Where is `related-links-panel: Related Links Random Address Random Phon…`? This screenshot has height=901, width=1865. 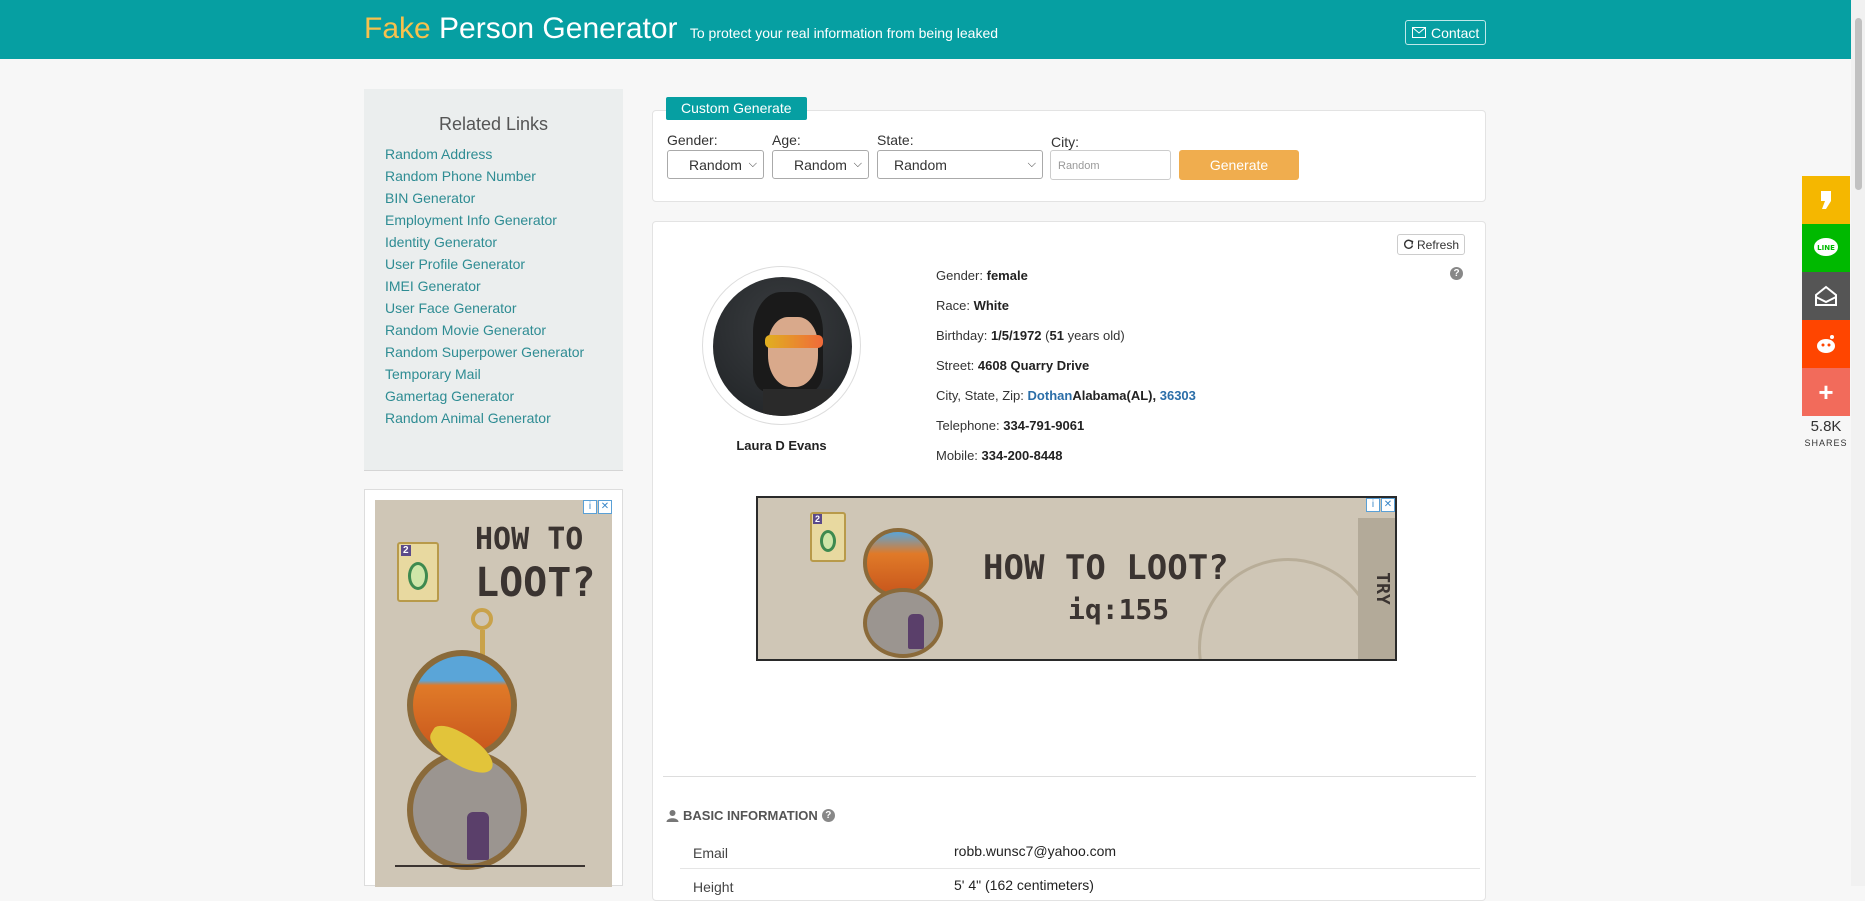 related-links-panel: Related Links Random Address Random Phon… is located at coordinates (493, 280).